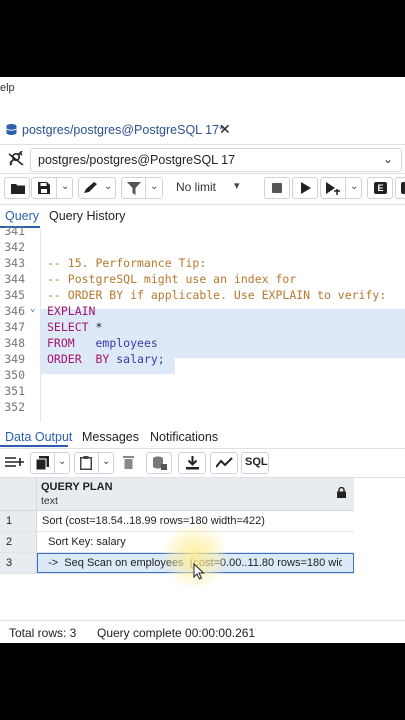  I want to click on column-type: text, so click(49, 501).